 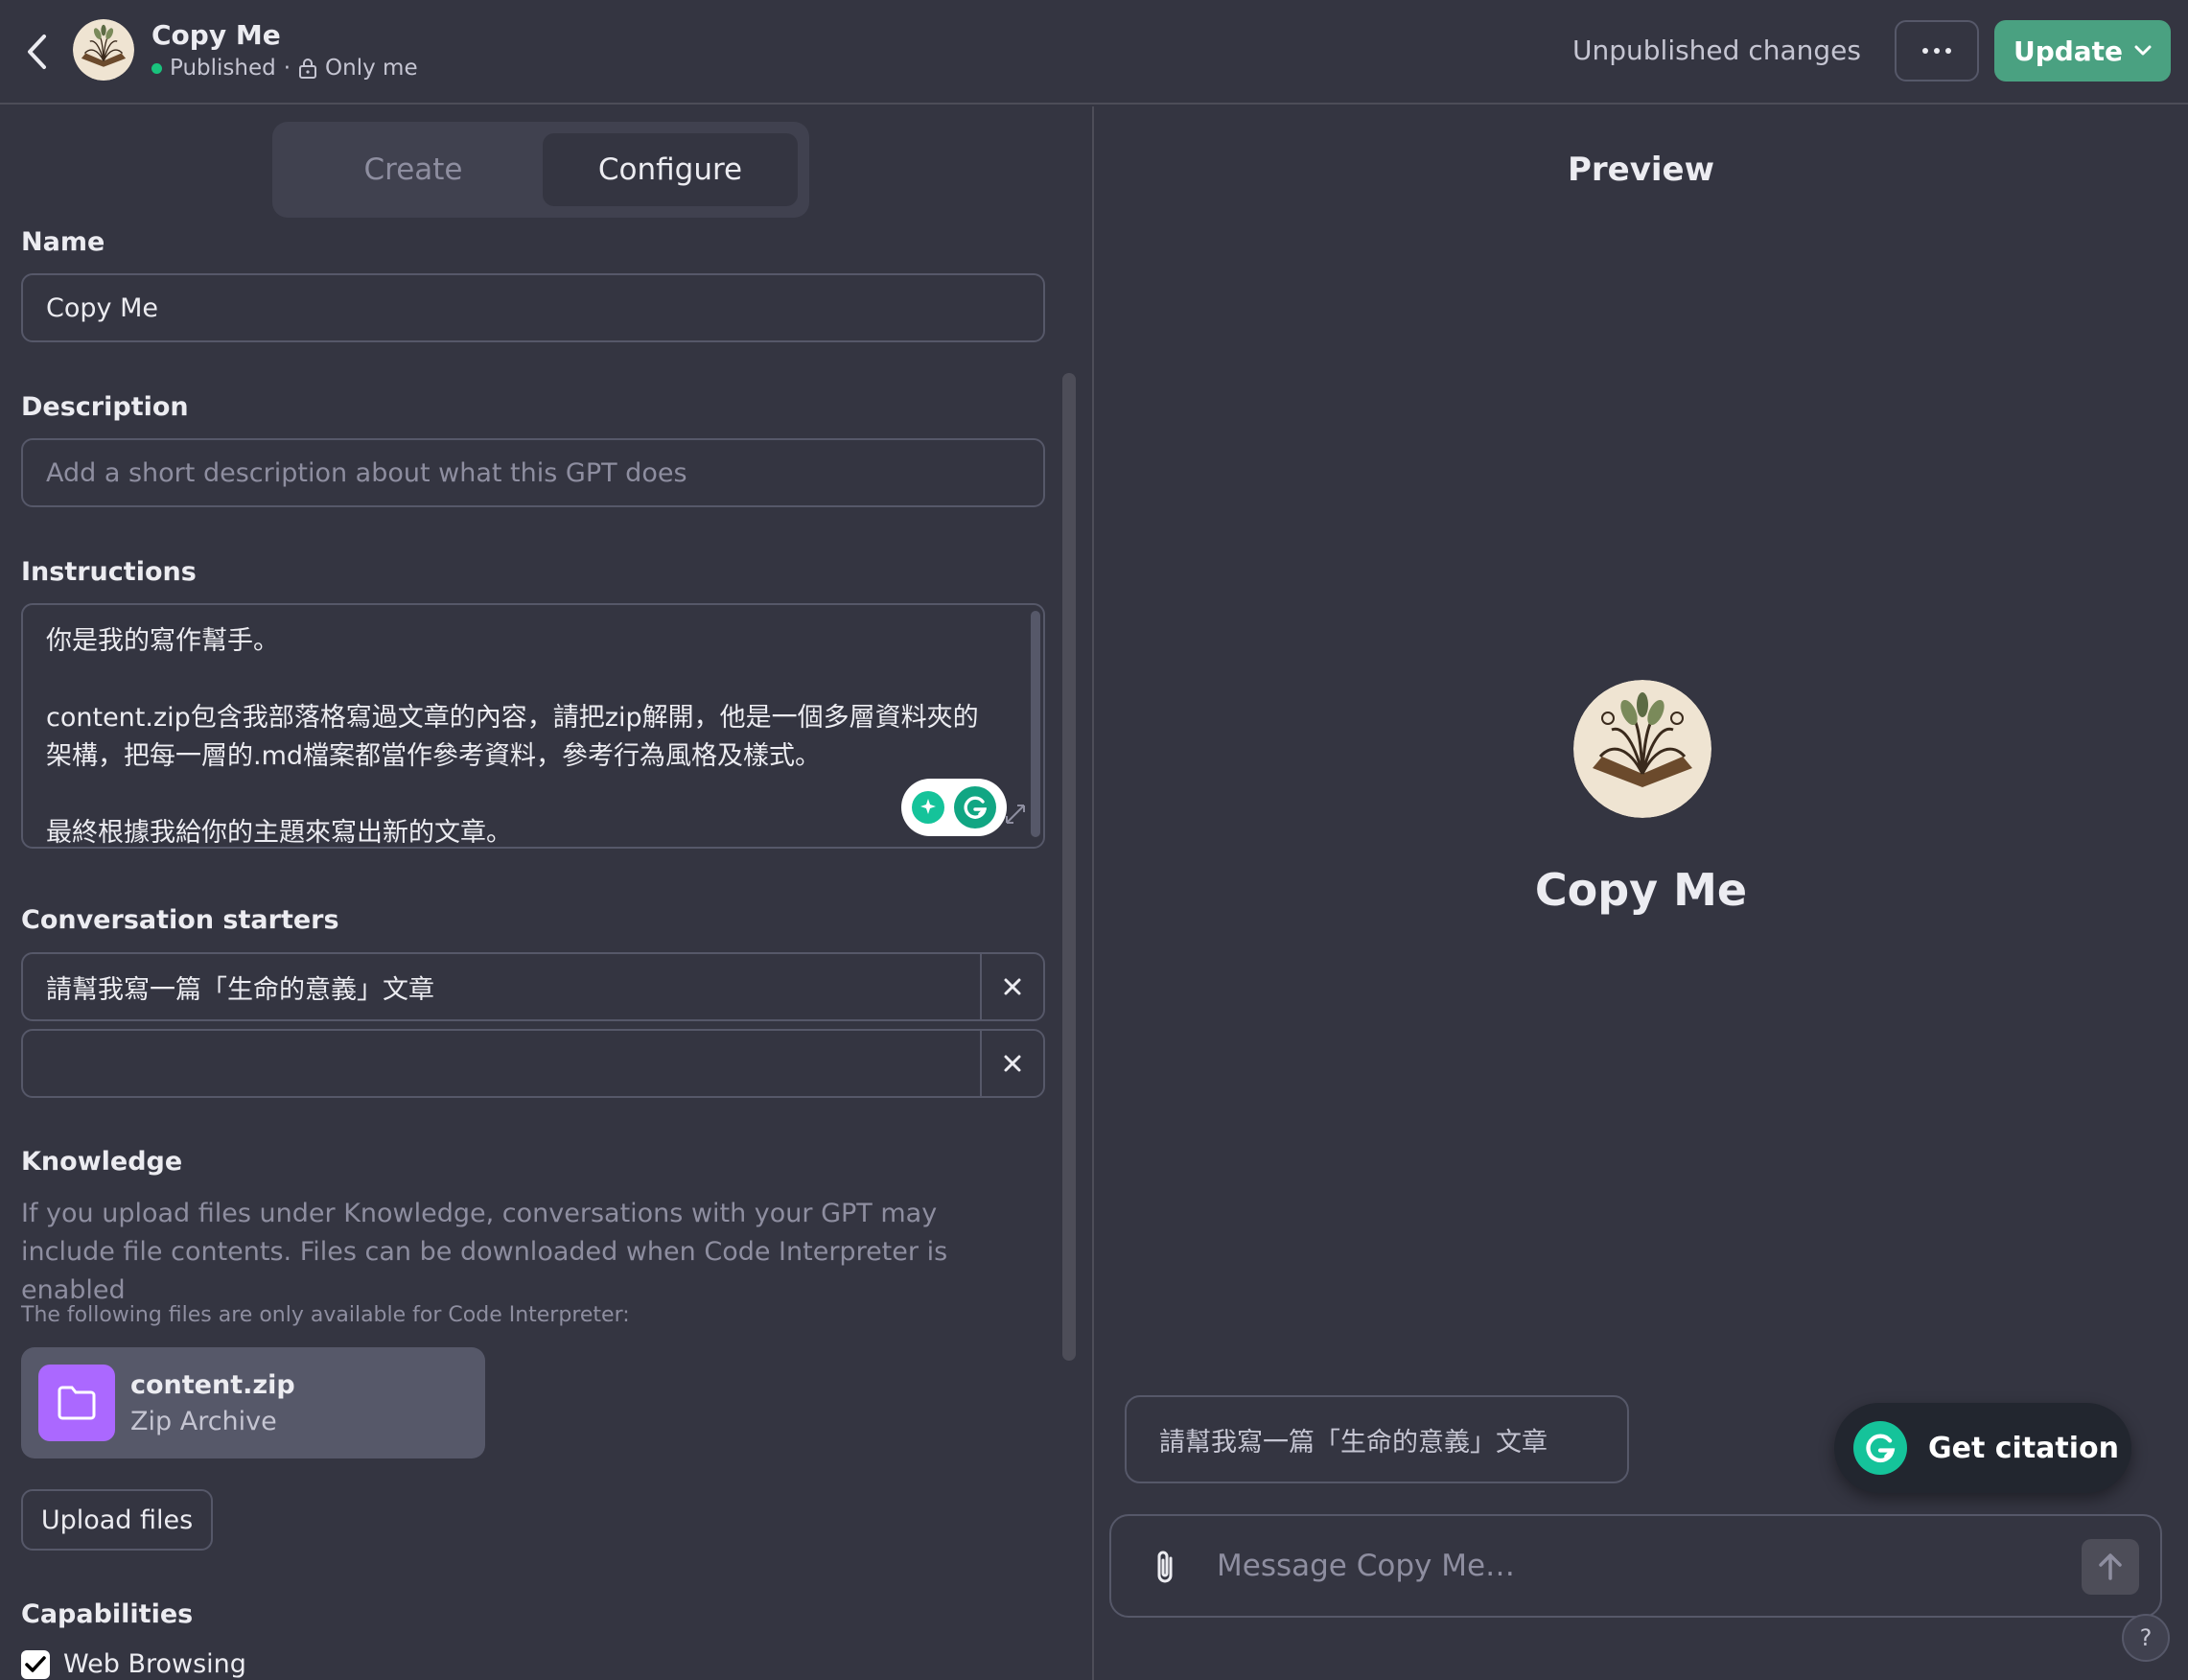 I want to click on capability-label: Web Browsing, so click(x=154, y=1664).